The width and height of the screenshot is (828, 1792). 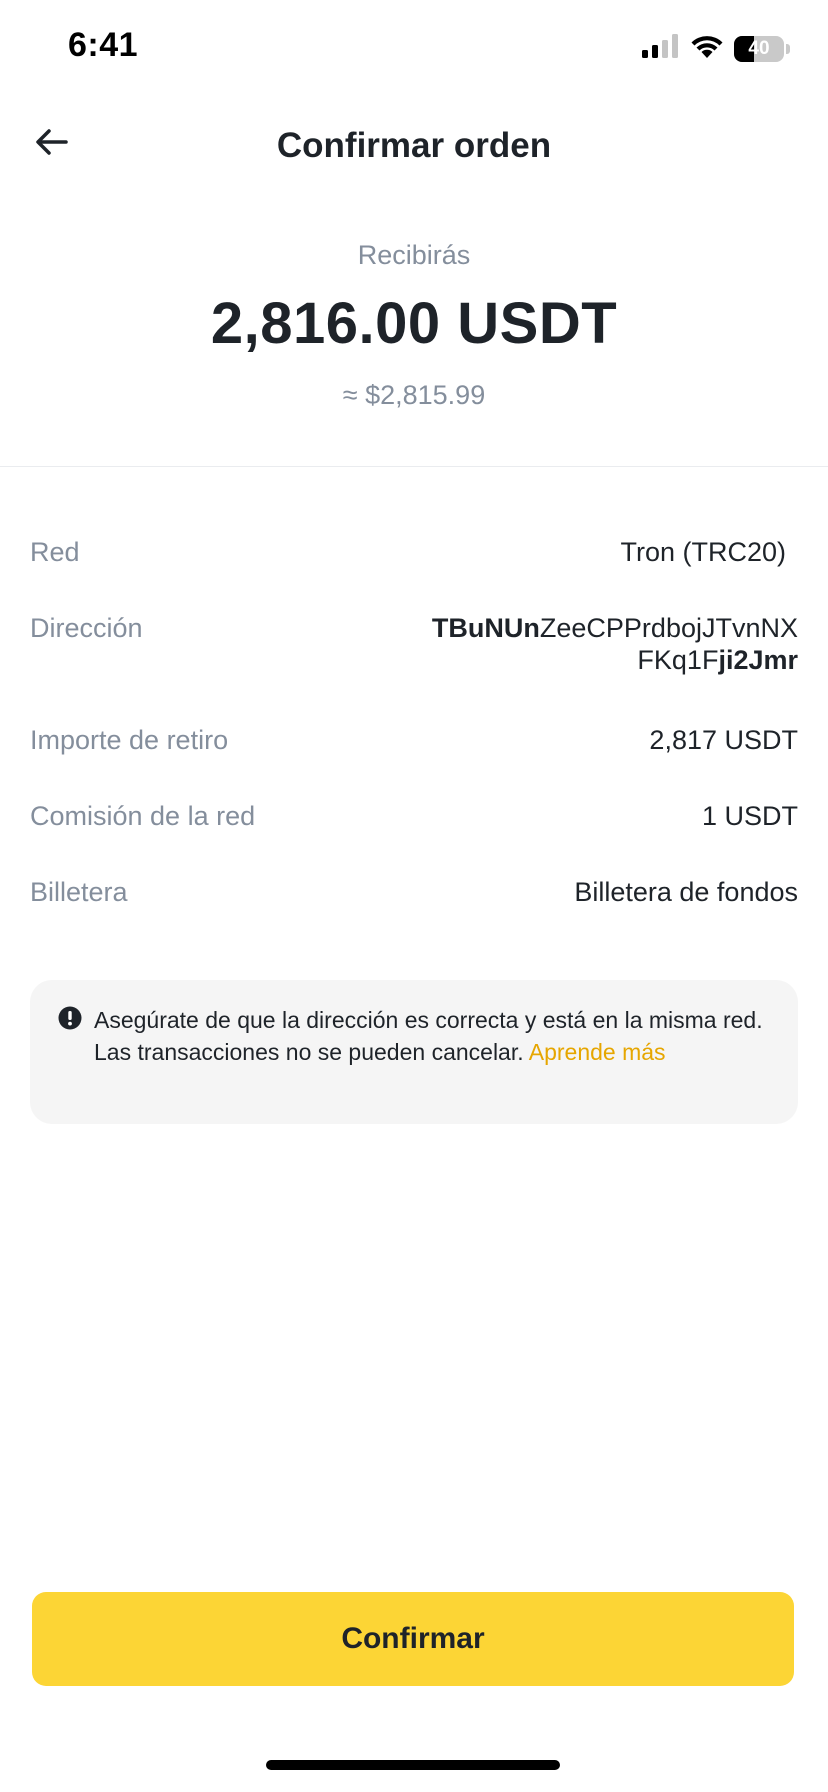 I want to click on battery-level: 40, so click(x=759, y=48).